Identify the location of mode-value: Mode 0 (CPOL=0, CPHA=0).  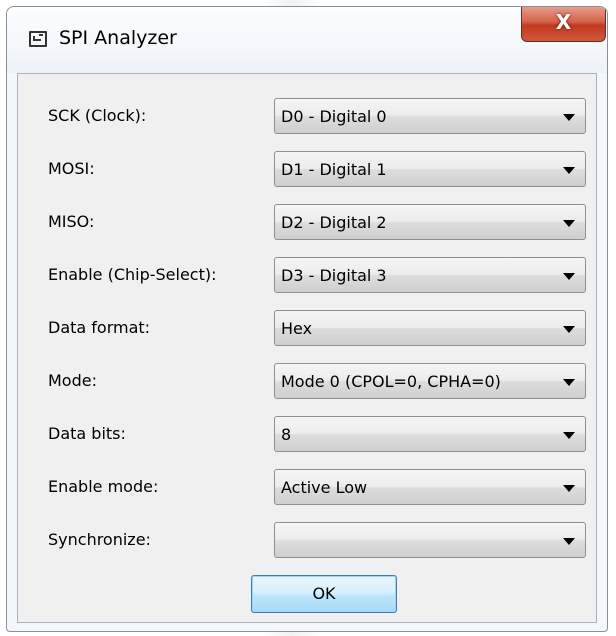
(391, 381).